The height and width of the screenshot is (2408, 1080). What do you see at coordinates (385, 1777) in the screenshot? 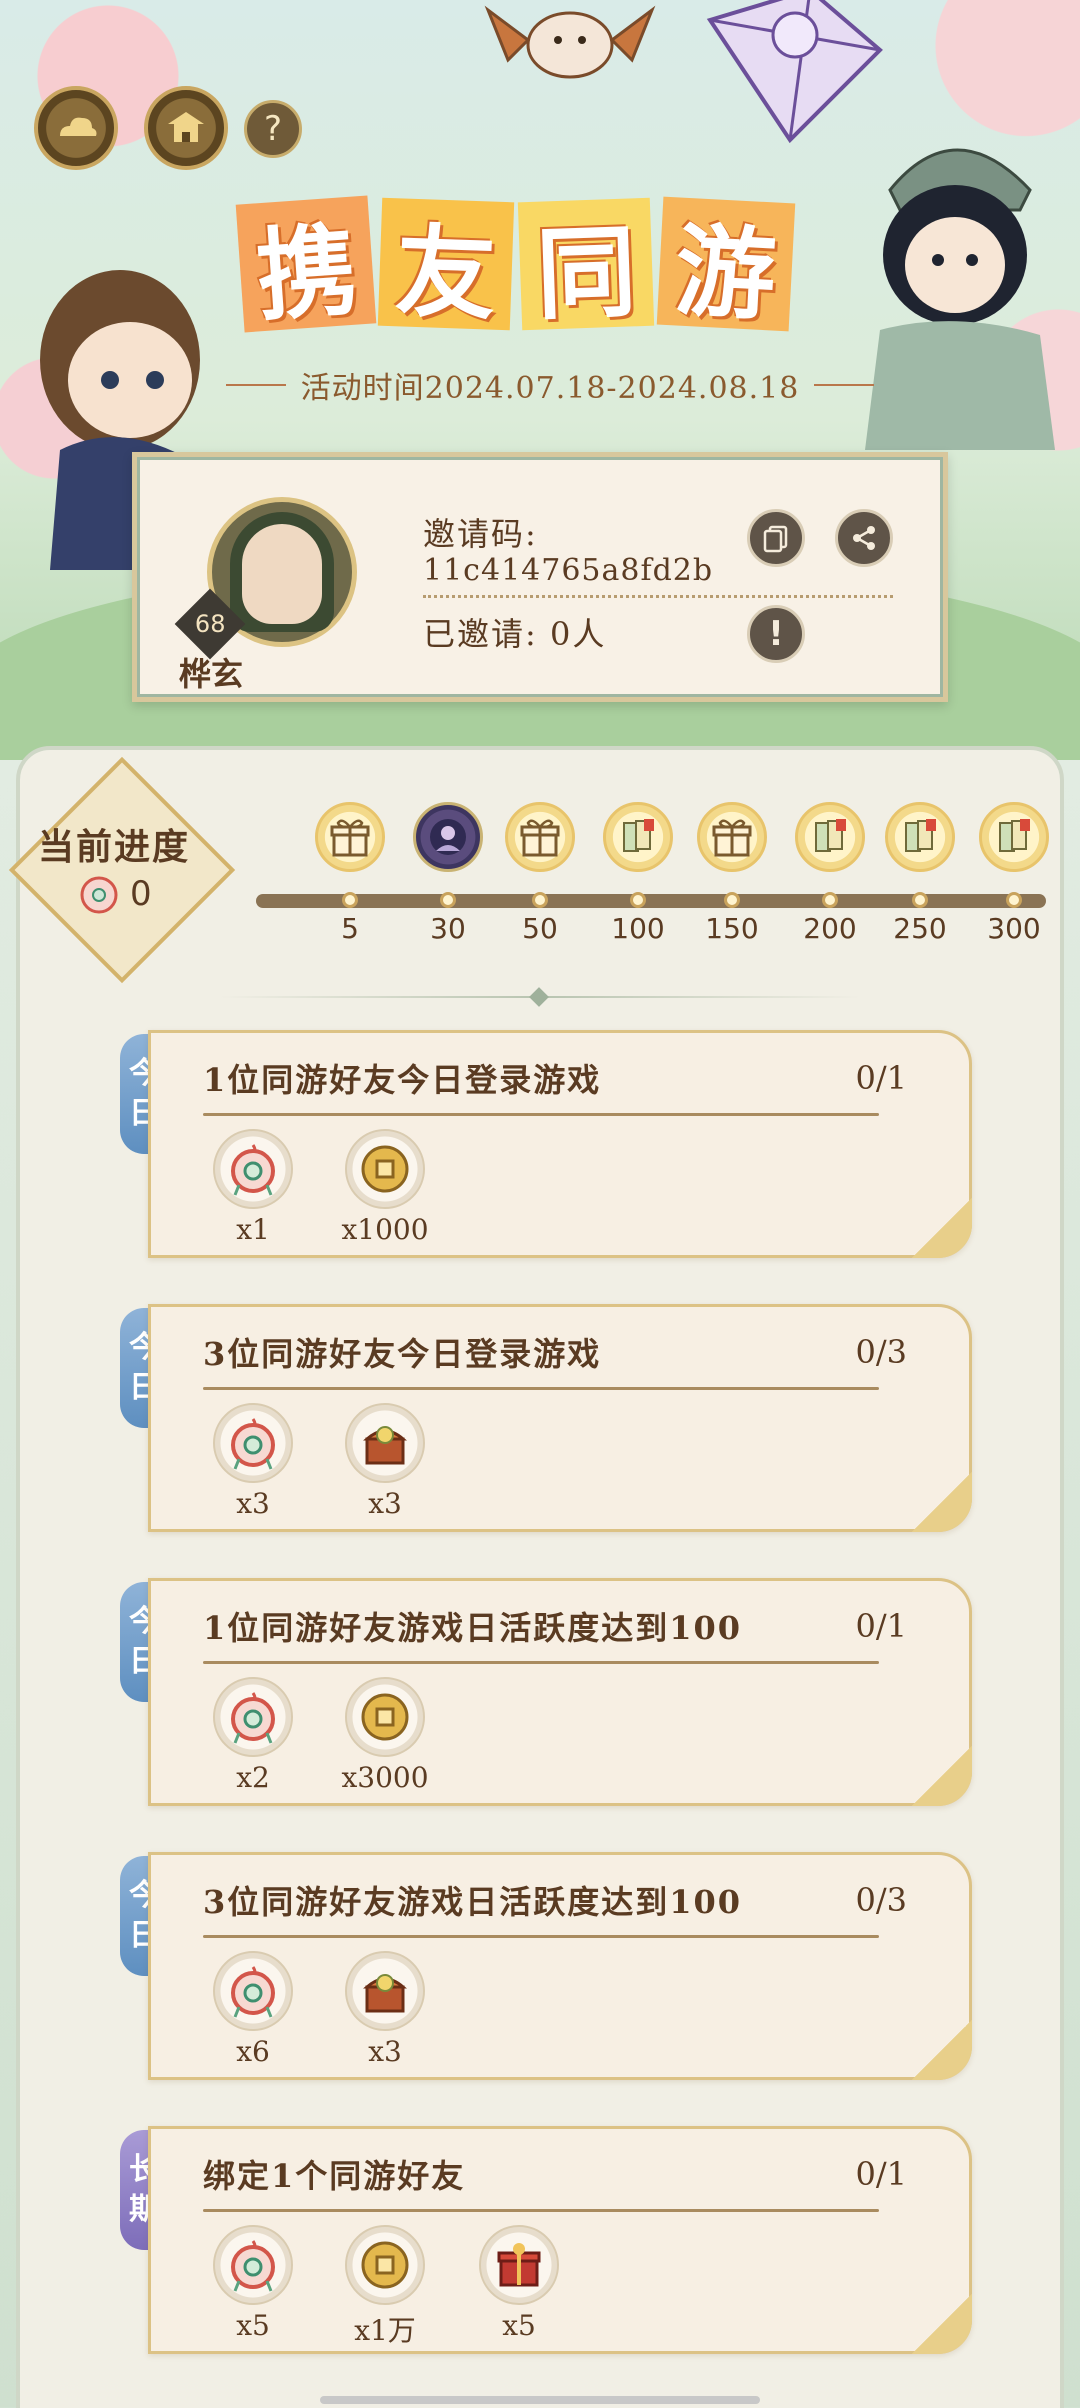
I see `reward-count: x3000` at bounding box center [385, 1777].